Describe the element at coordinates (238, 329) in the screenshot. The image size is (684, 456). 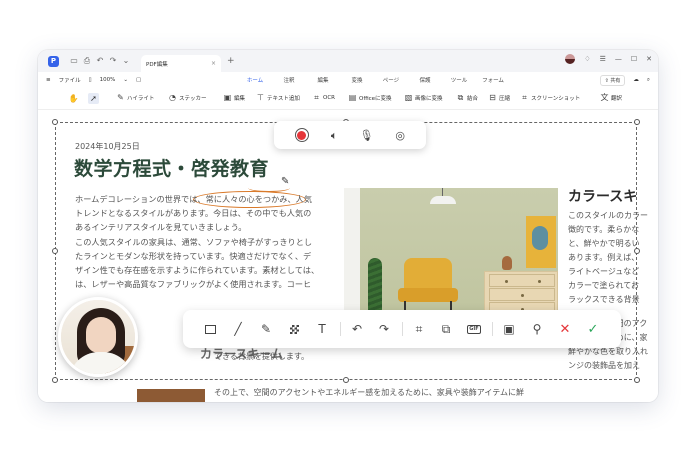
I see `line-icon: ╱` at that location.